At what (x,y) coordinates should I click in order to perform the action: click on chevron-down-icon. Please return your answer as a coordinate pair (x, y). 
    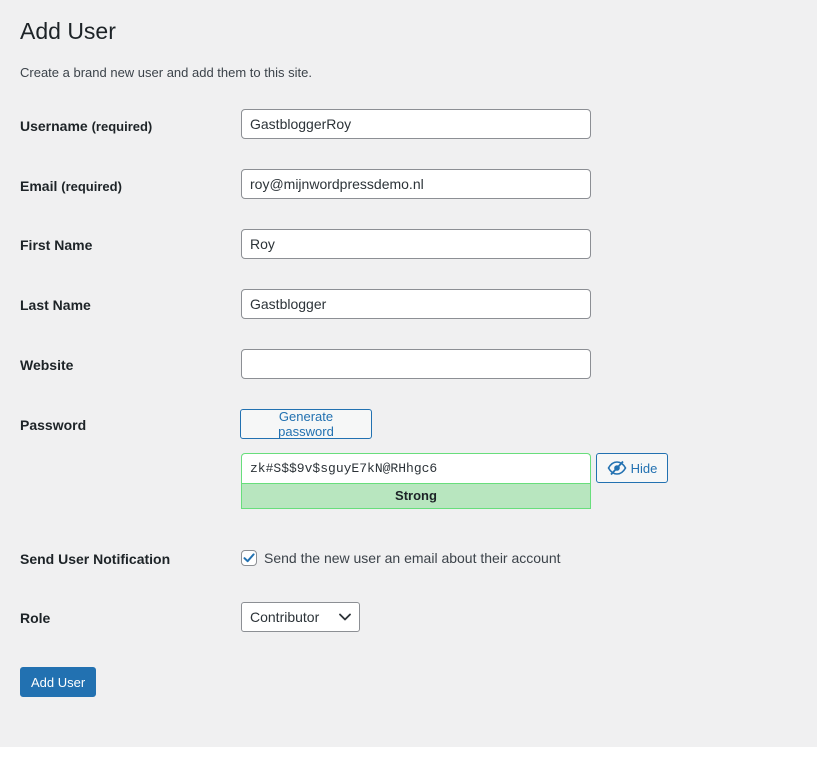
    Looking at the image, I should click on (345, 617).